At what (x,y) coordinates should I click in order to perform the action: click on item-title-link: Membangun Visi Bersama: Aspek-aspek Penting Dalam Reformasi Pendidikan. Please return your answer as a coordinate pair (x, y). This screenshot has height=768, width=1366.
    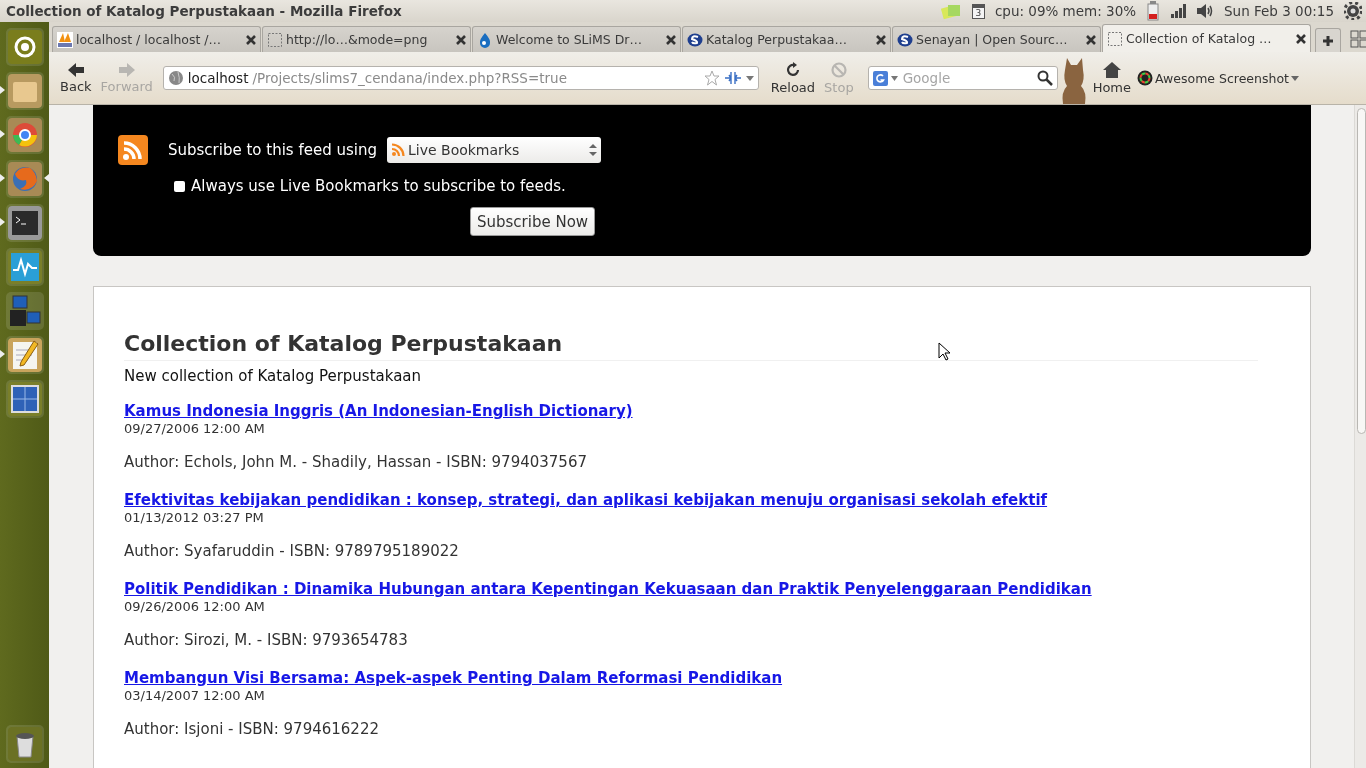
    Looking at the image, I should click on (453, 678).